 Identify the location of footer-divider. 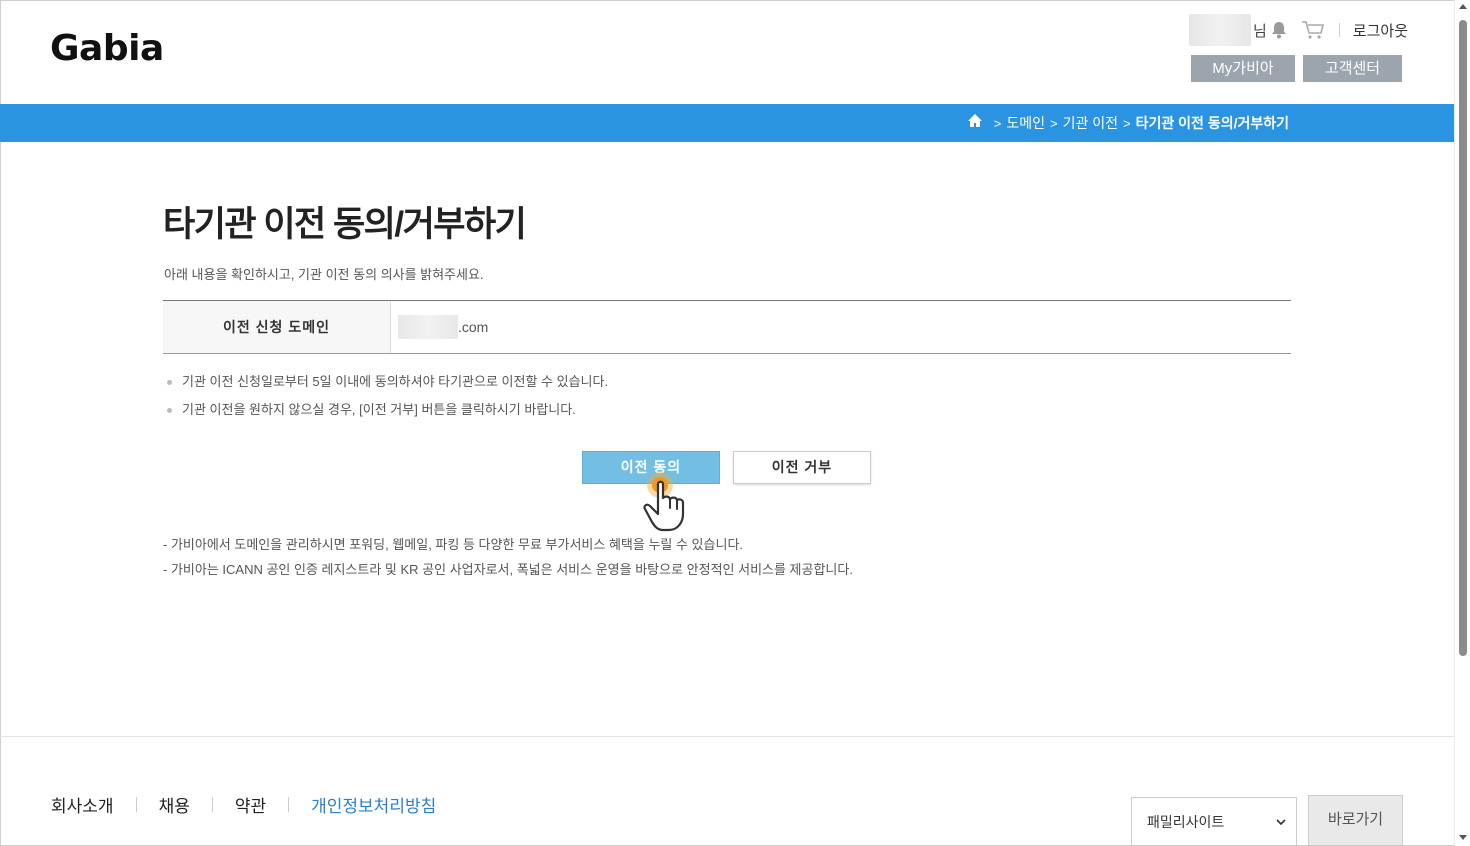
(727, 736).